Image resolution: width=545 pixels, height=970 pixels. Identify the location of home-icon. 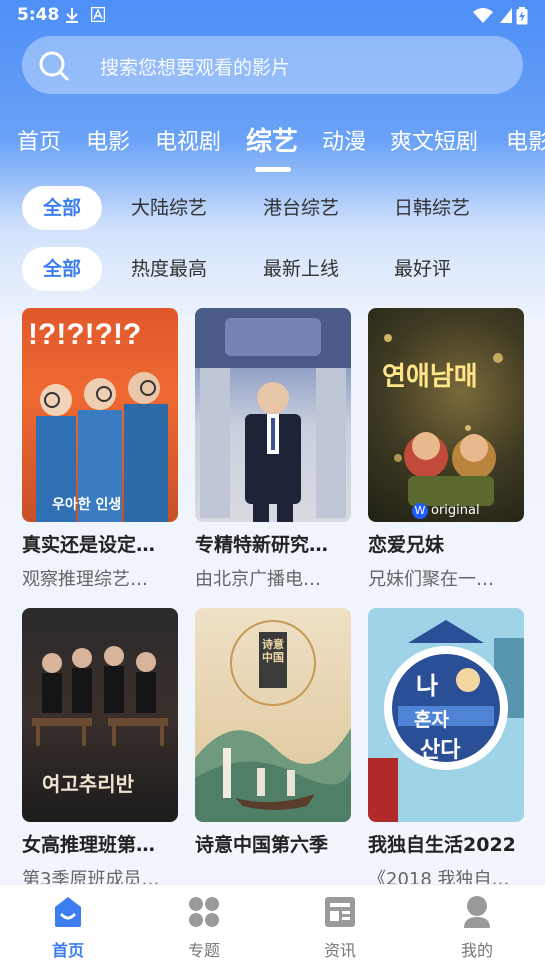
(68, 912).